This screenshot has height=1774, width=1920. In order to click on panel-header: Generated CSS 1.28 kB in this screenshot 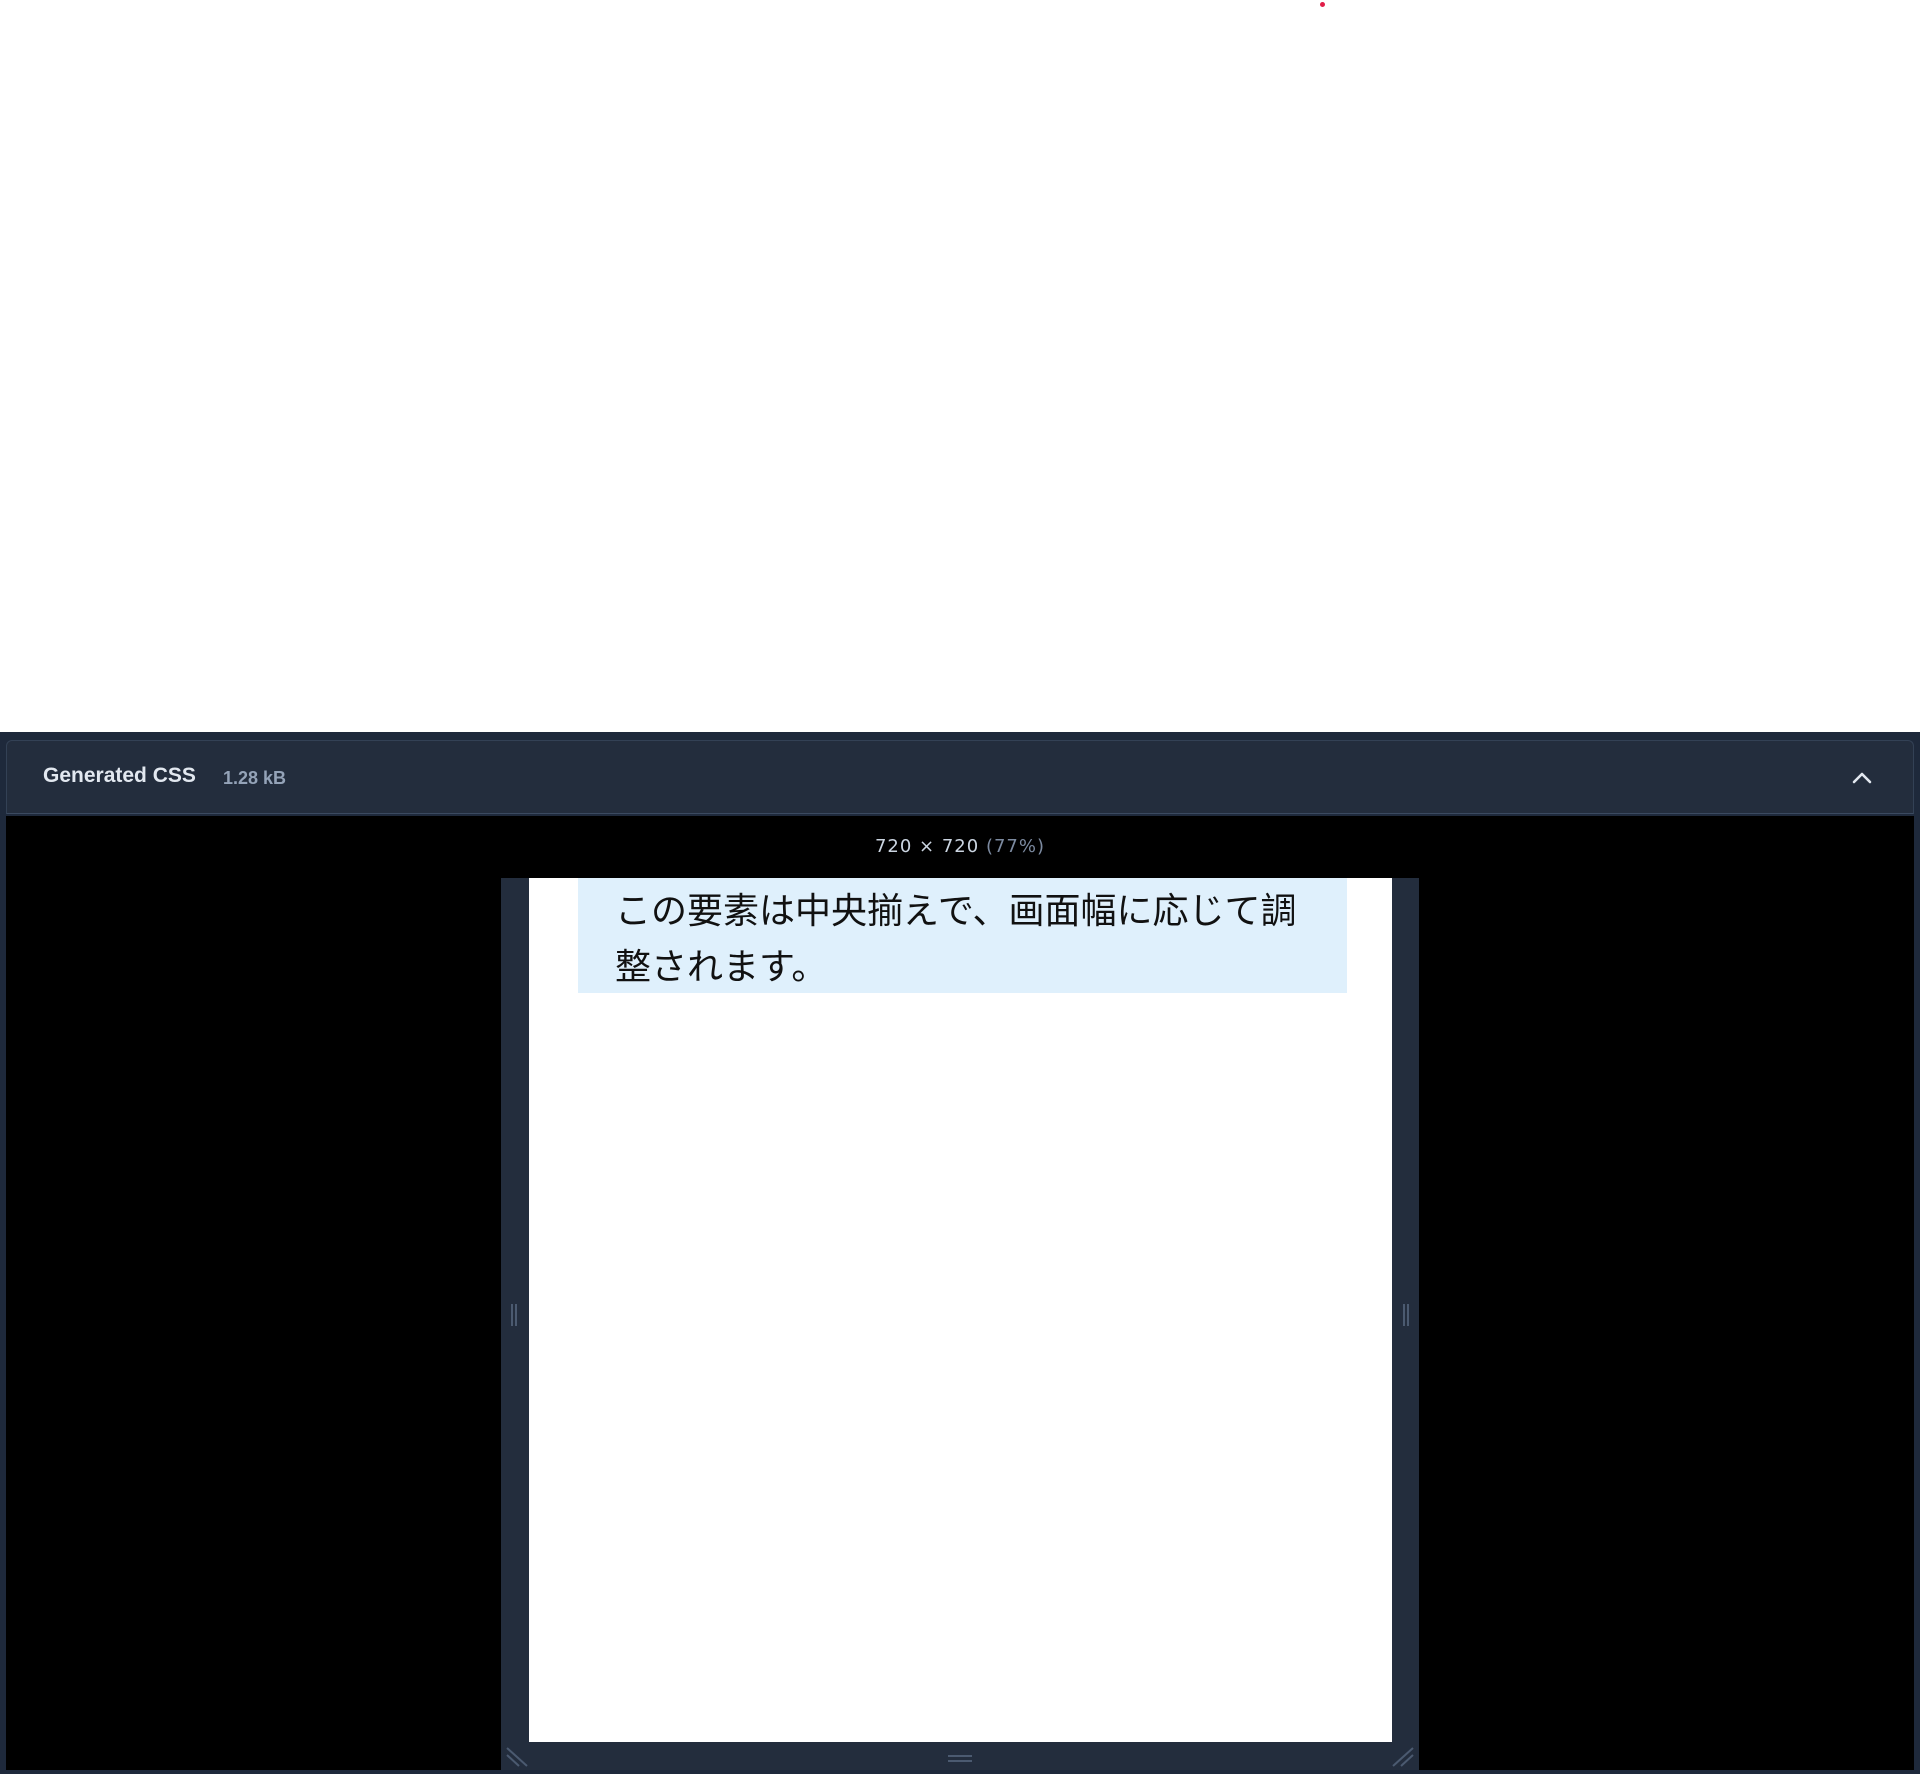, I will do `click(960, 777)`.